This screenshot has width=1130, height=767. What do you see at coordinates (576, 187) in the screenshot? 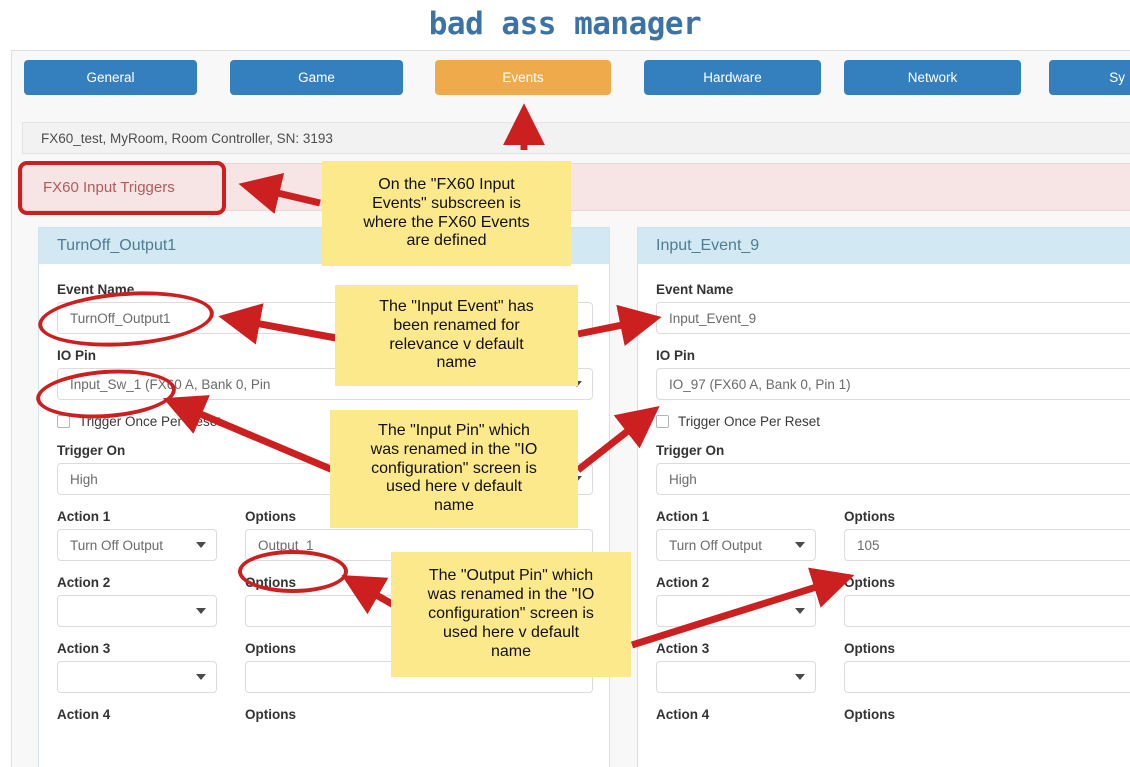
I see `section-header: FX60 Input Triggers` at bounding box center [576, 187].